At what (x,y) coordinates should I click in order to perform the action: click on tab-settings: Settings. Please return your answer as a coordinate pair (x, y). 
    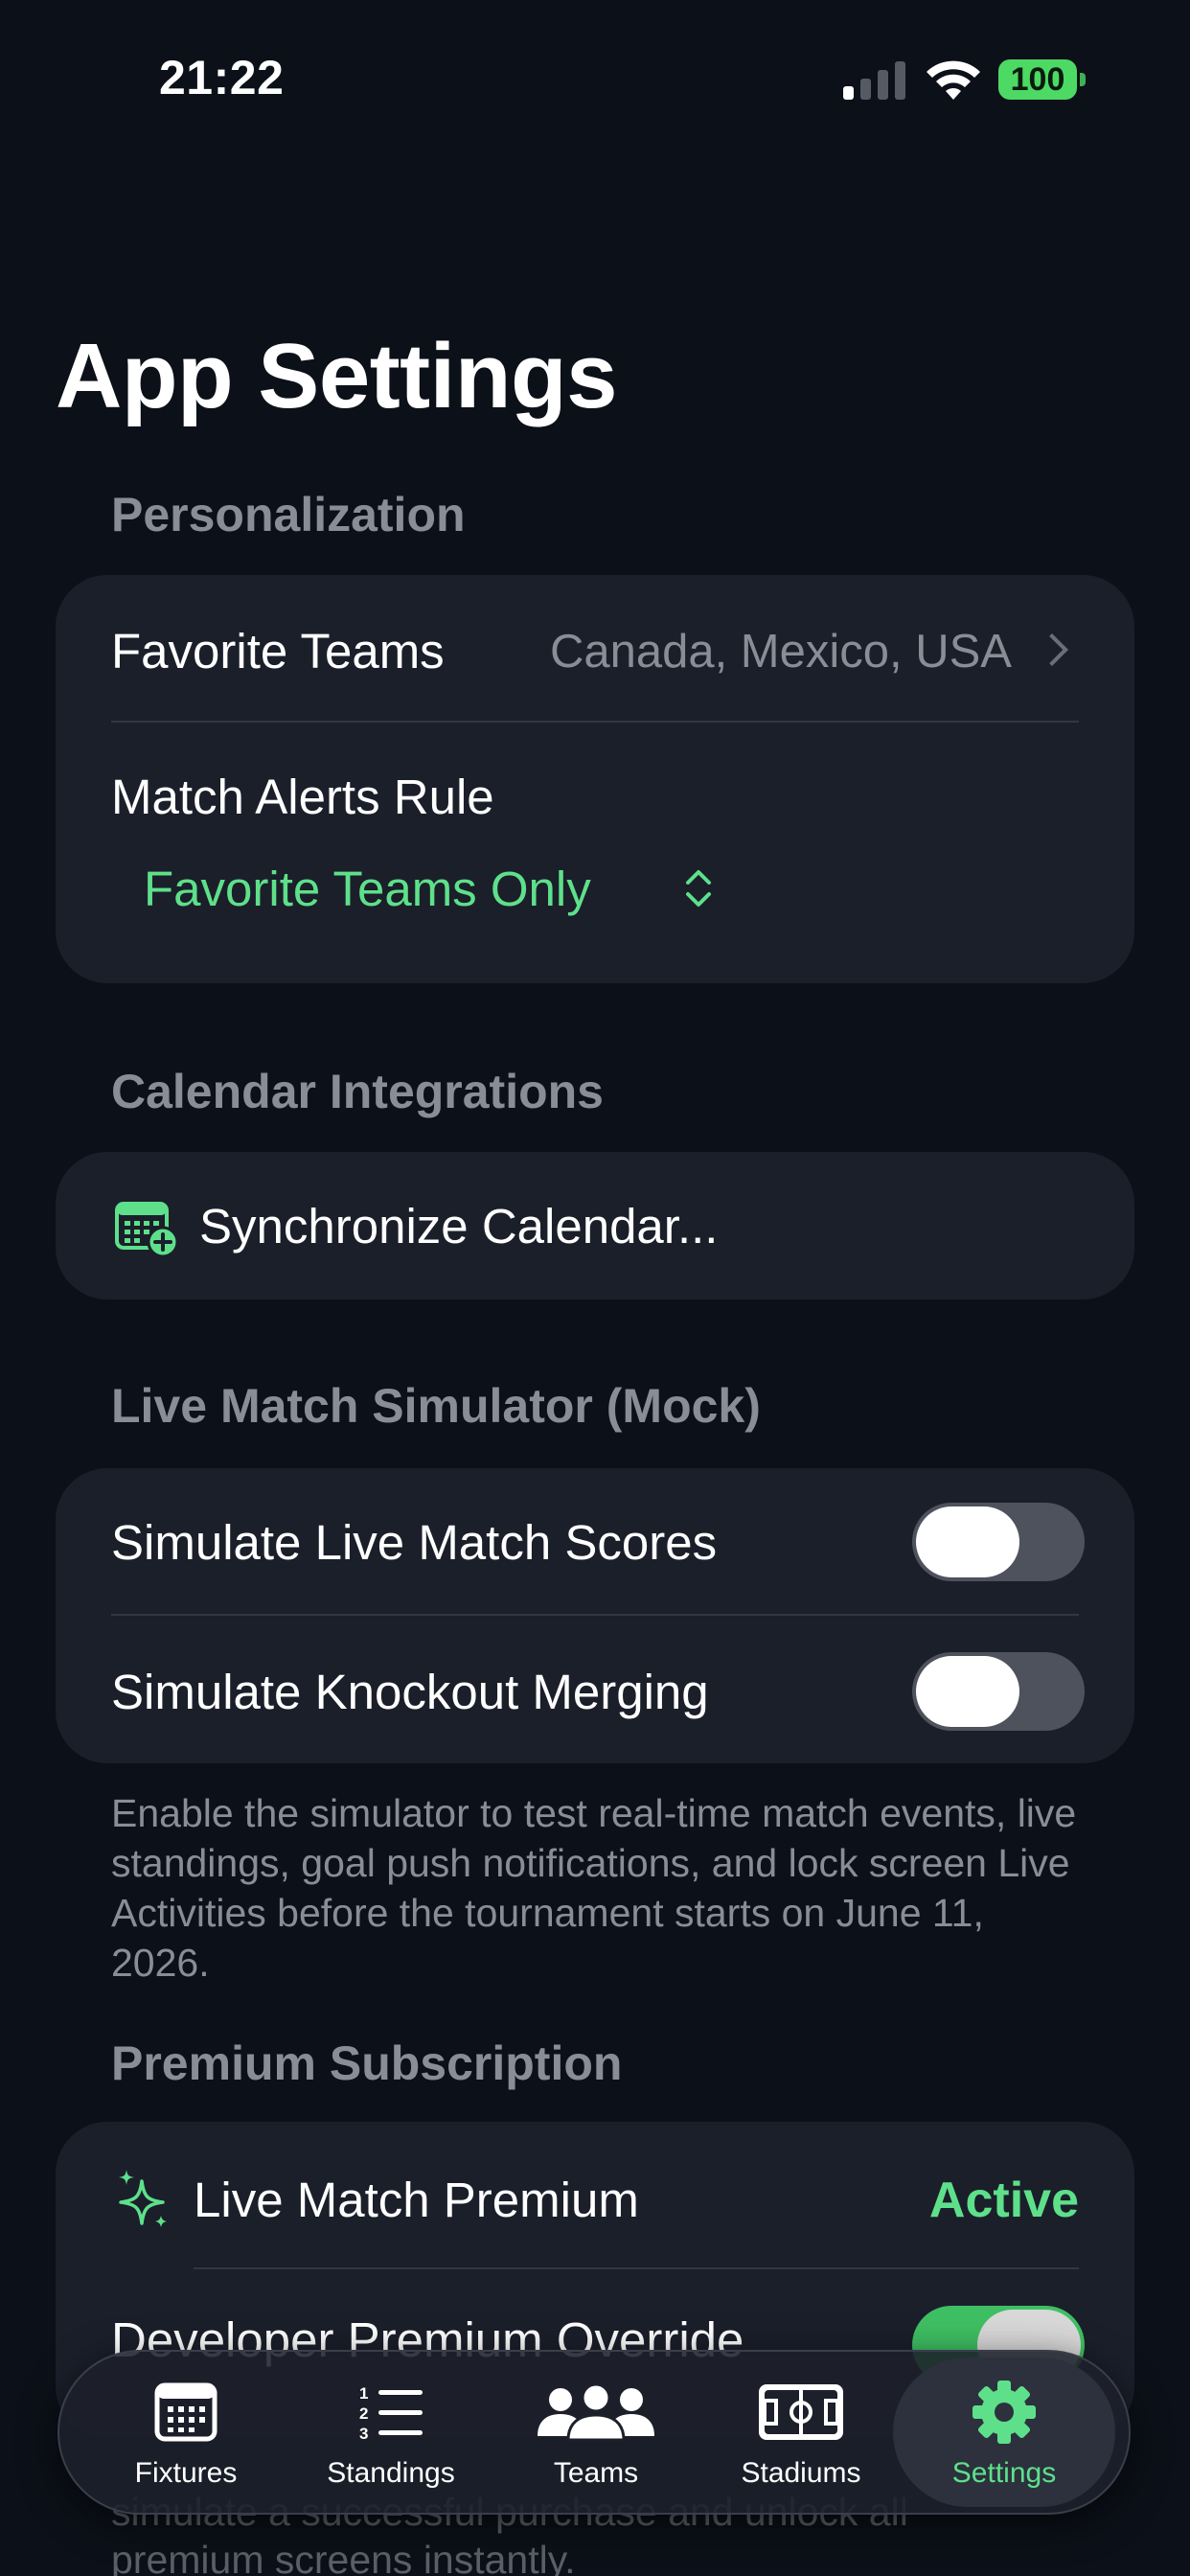
    Looking at the image, I should click on (1004, 2432).